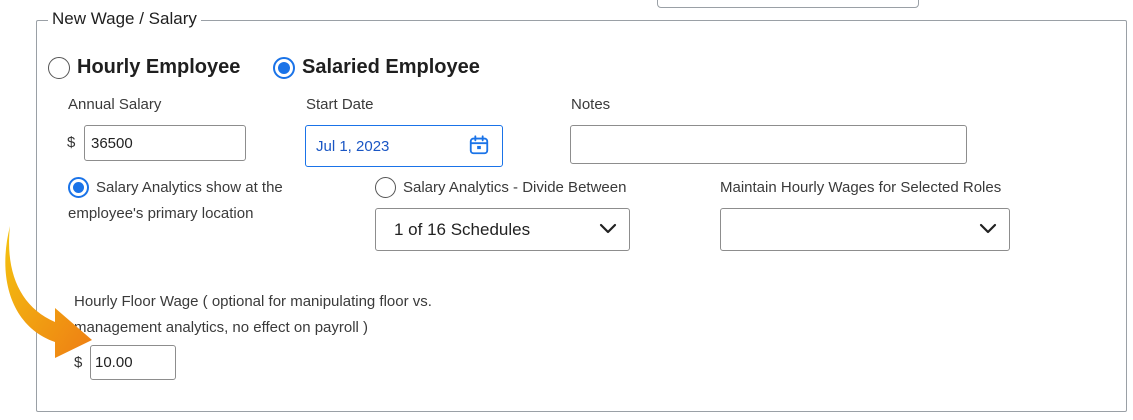 The width and height of the screenshot is (1133, 420). Describe the element at coordinates (159, 67) in the screenshot. I see `hourly-employee-label: Hourly Employee` at that location.